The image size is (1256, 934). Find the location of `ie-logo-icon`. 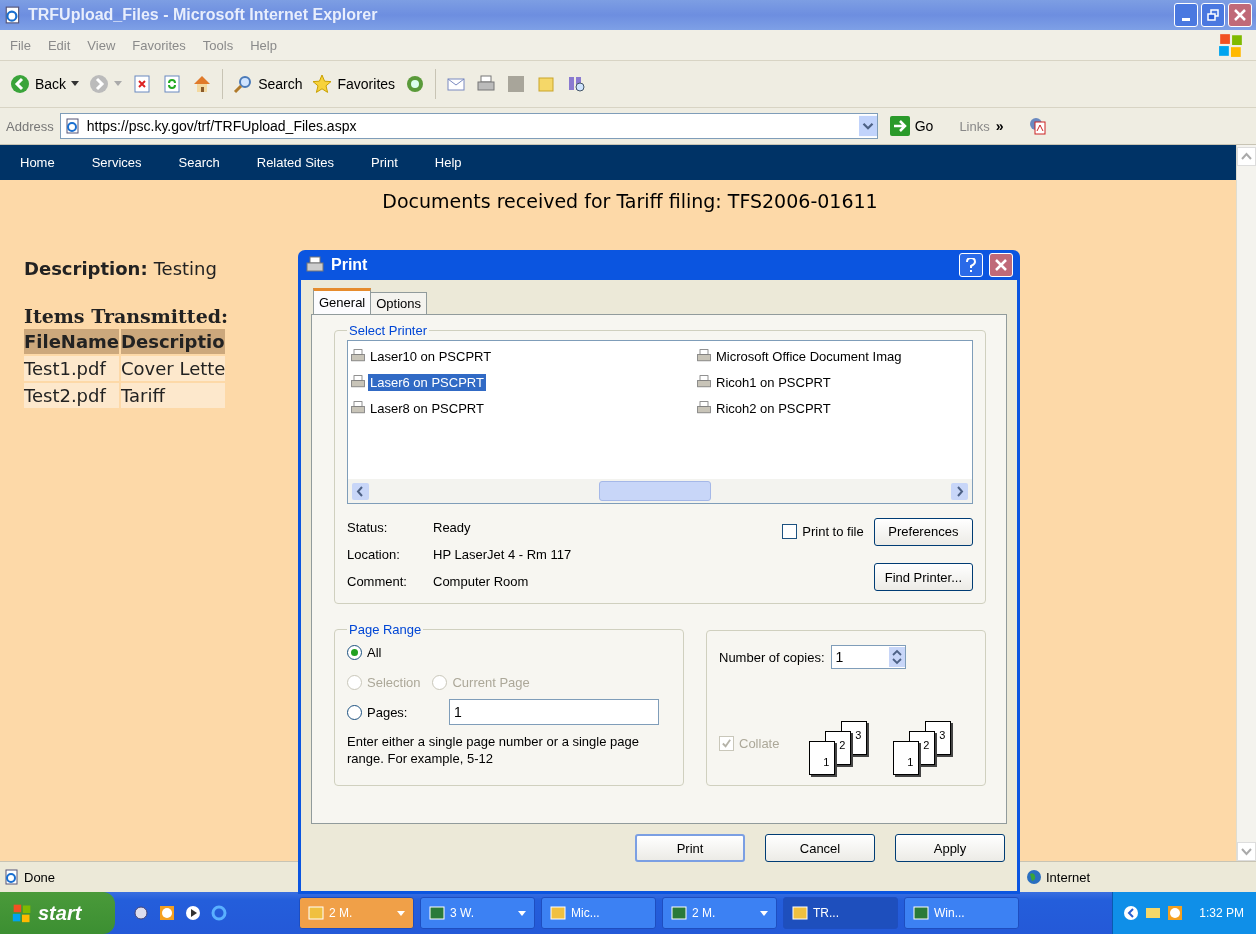

ie-logo-icon is located at coordinates (219, 913).